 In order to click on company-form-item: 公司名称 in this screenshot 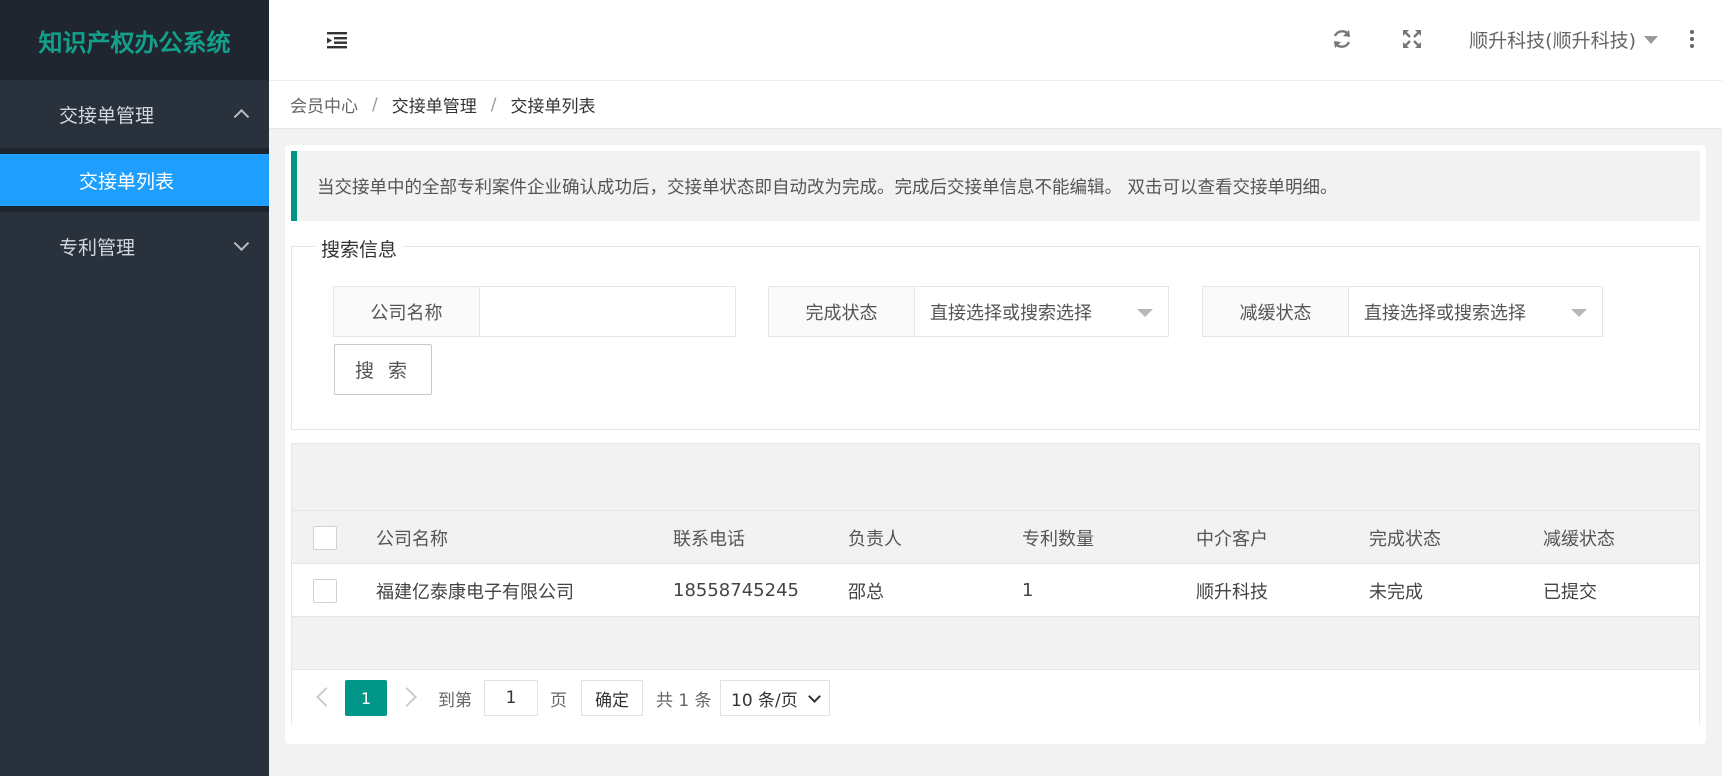, I will do `click(534, 311)`.